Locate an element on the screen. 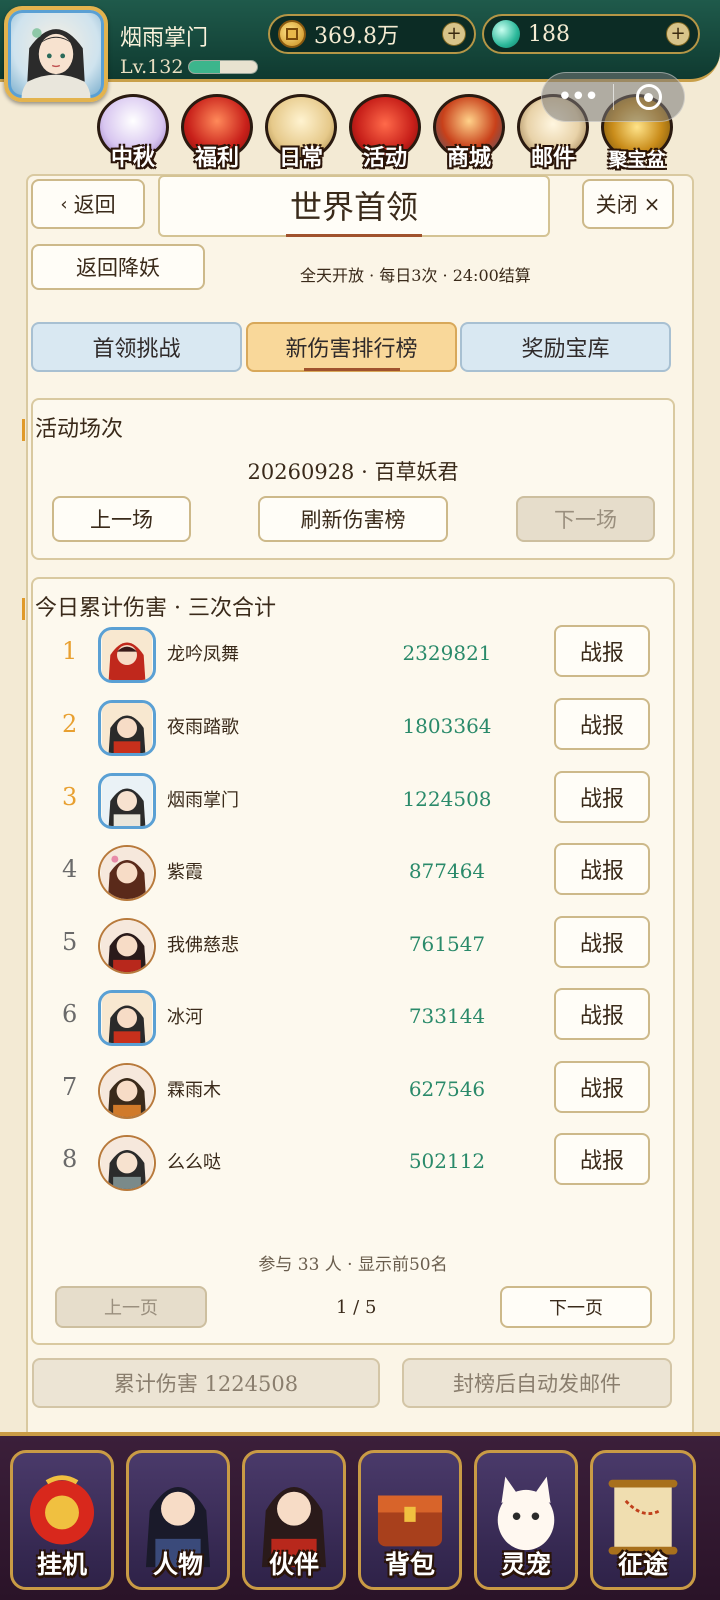 The width and height of the screenshot is (720, 1600). rank-number: 6 is located at coordinates (70, 1014).